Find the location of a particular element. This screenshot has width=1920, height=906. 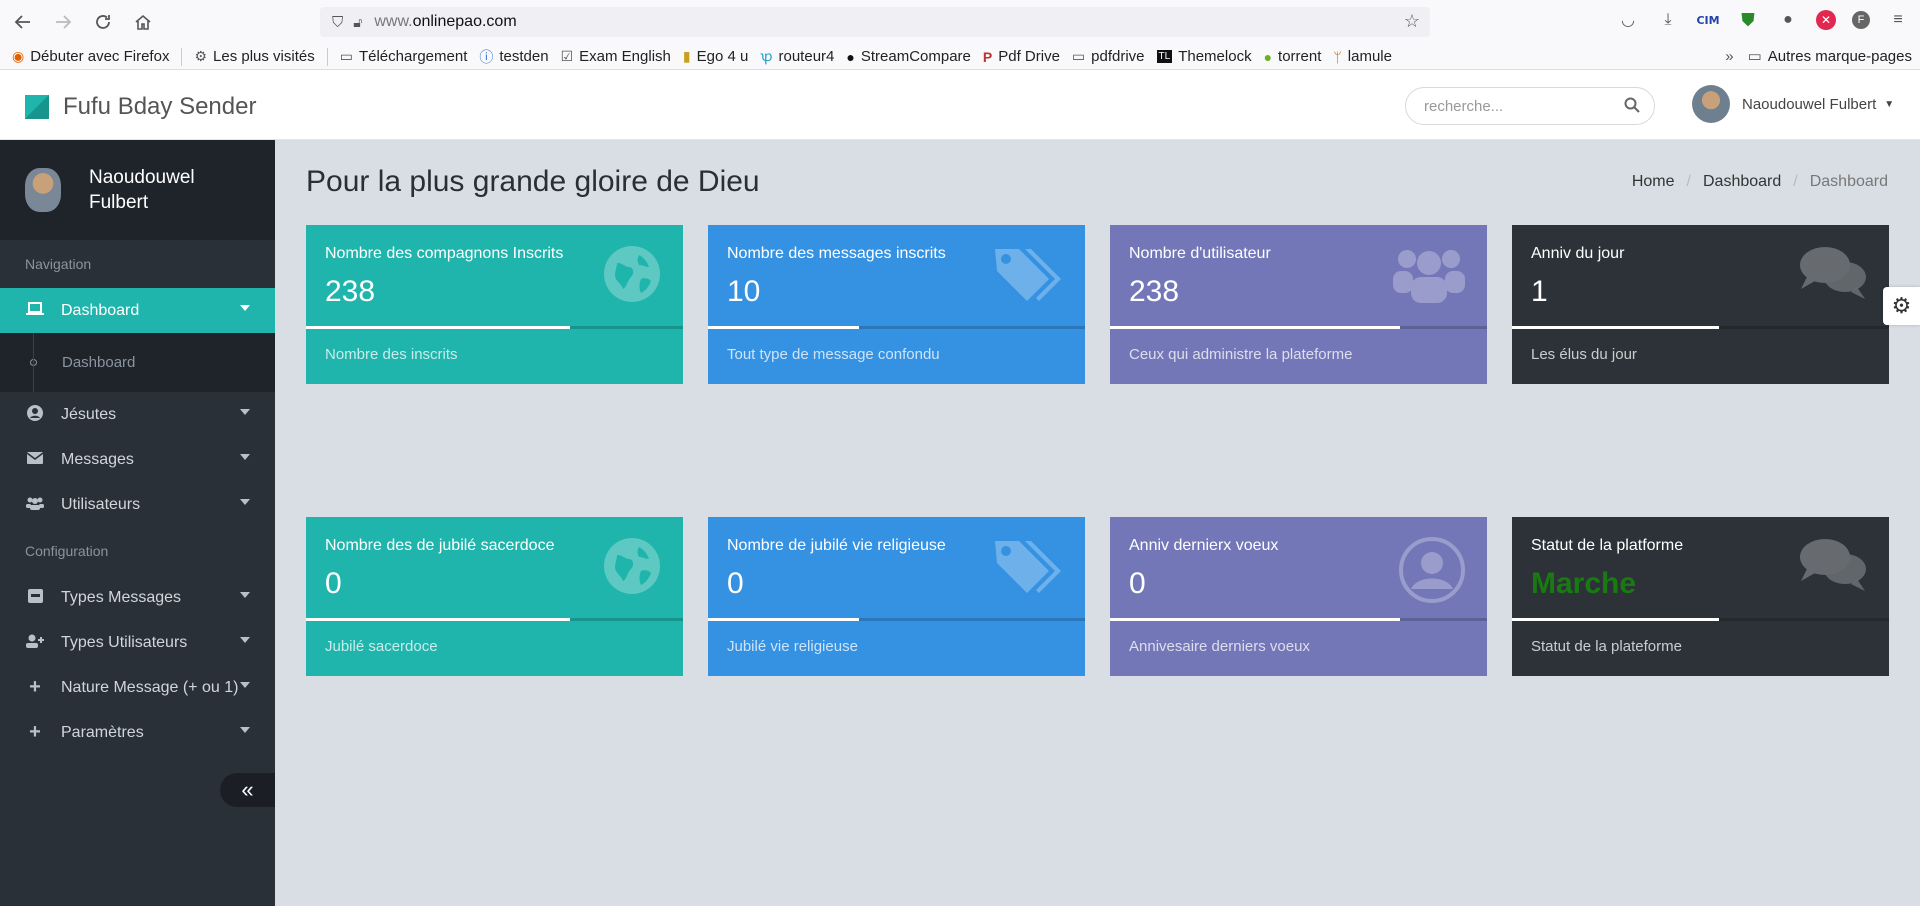

sidebar-subitem-dashboard: Dashboard is located at coordinates (137, 362).